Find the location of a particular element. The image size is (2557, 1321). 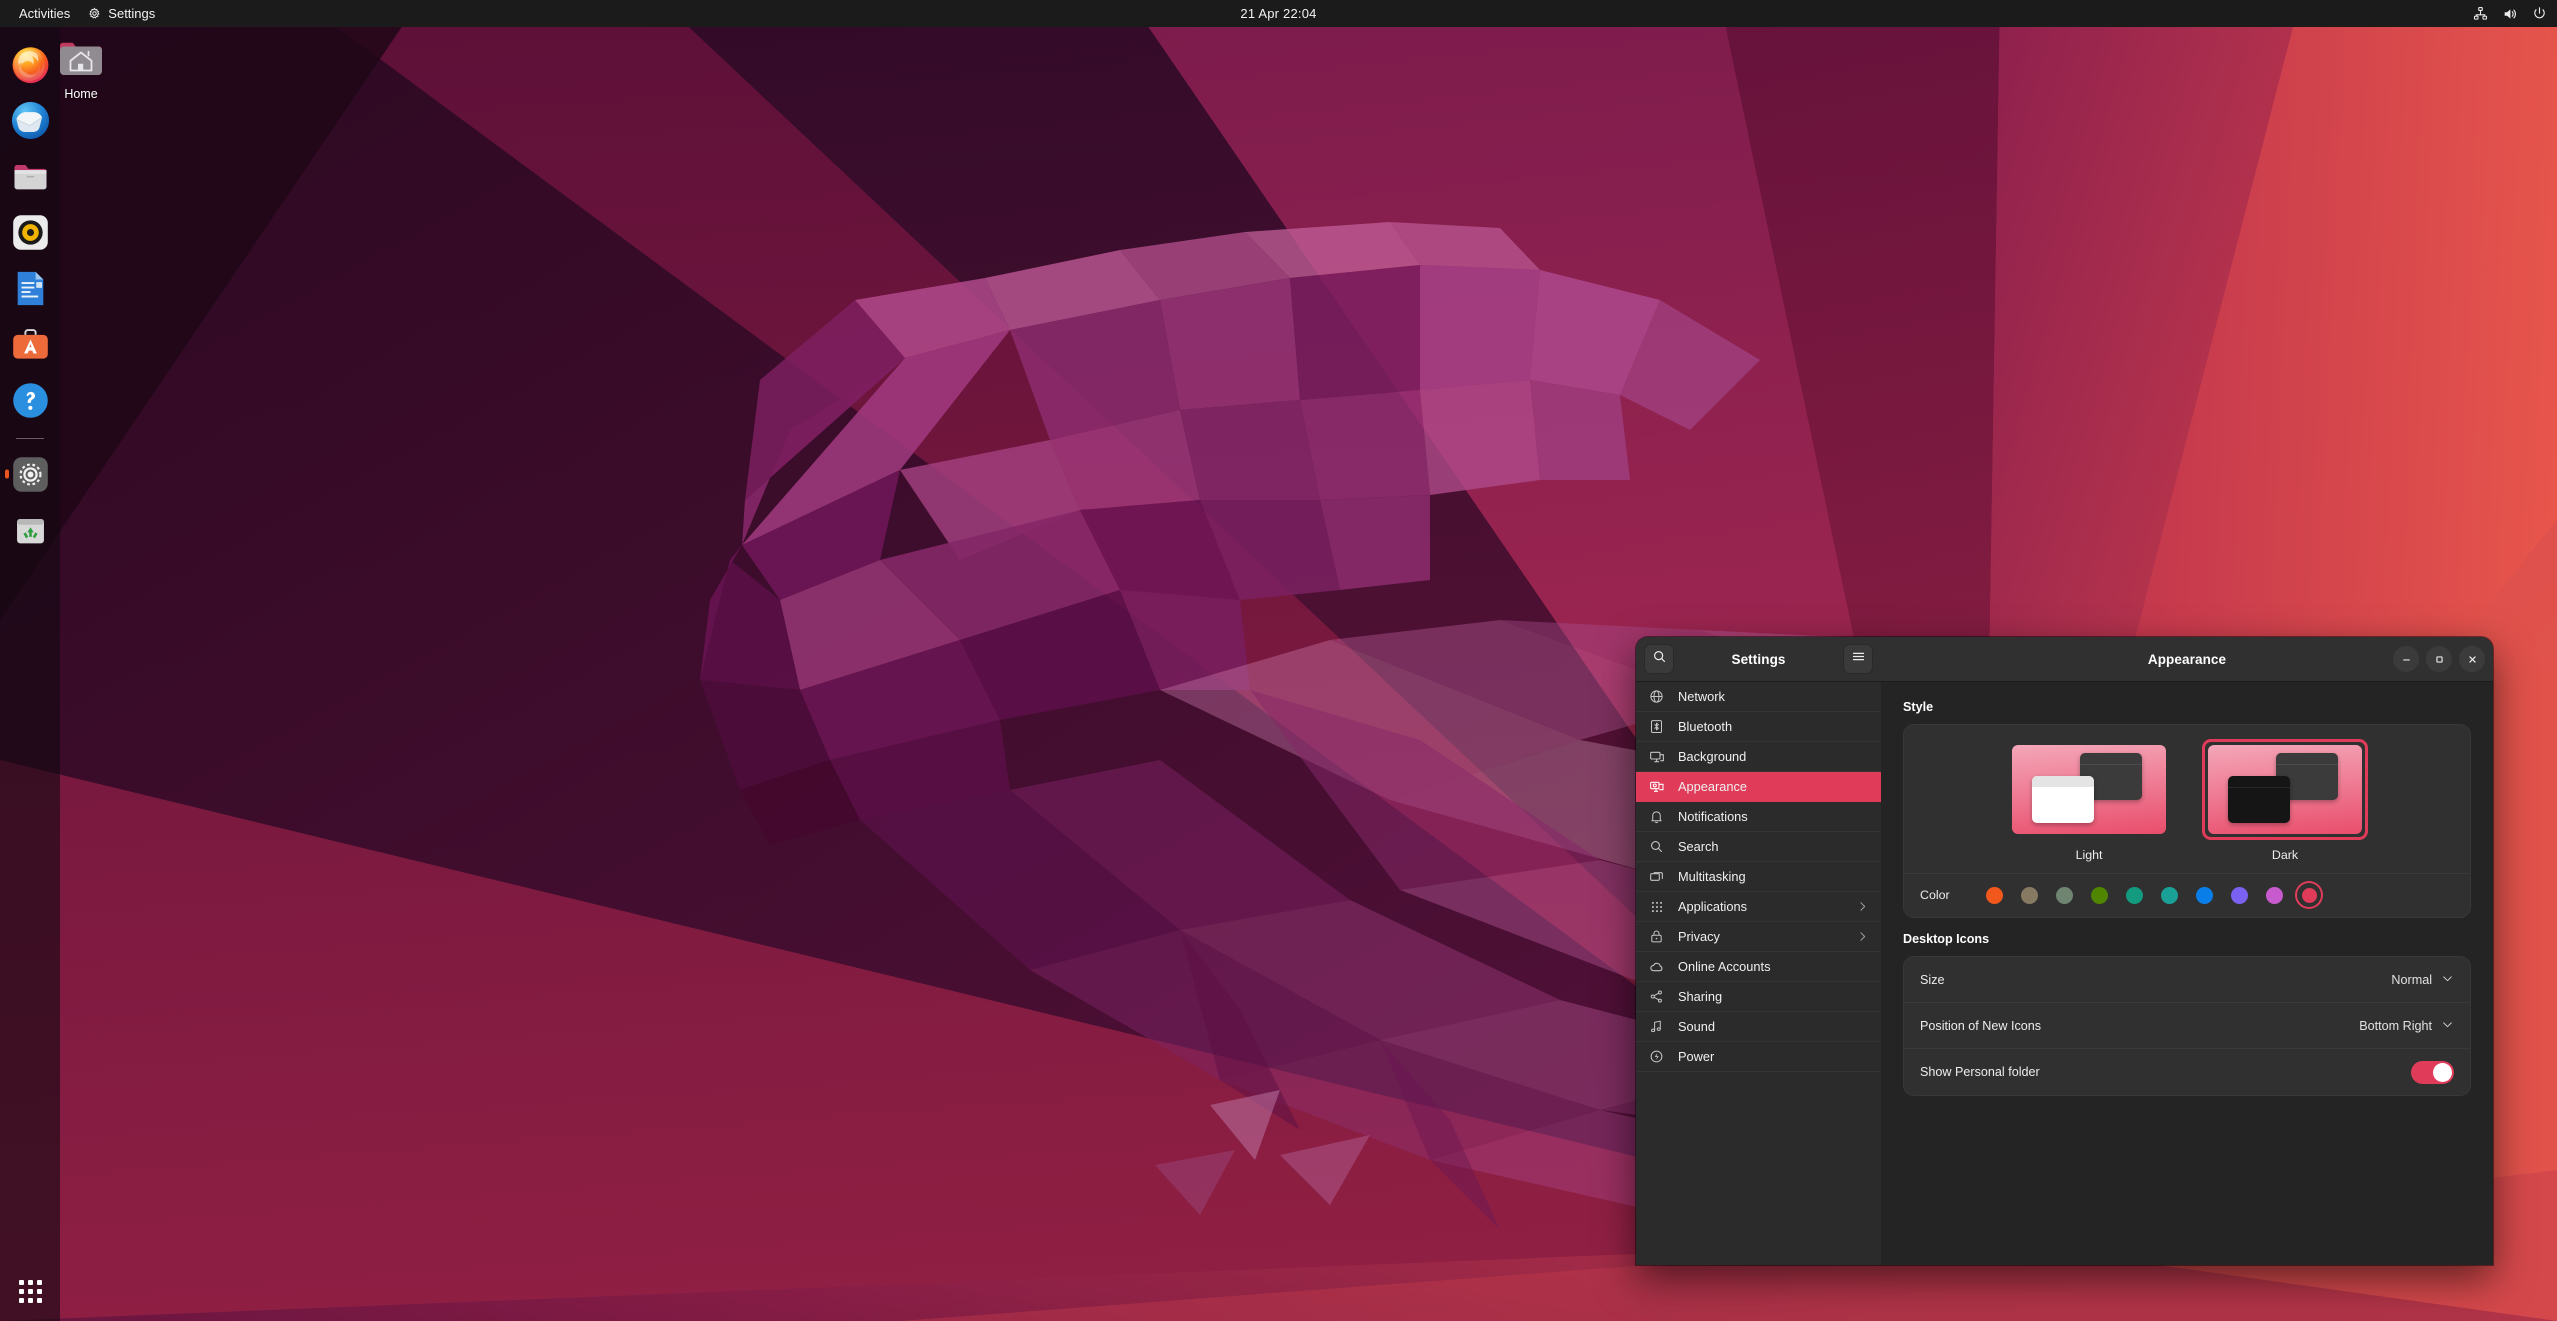

row-position-of-new-icons: Position of New Icons Bottom Right is located at coordinates (2187, 1026).